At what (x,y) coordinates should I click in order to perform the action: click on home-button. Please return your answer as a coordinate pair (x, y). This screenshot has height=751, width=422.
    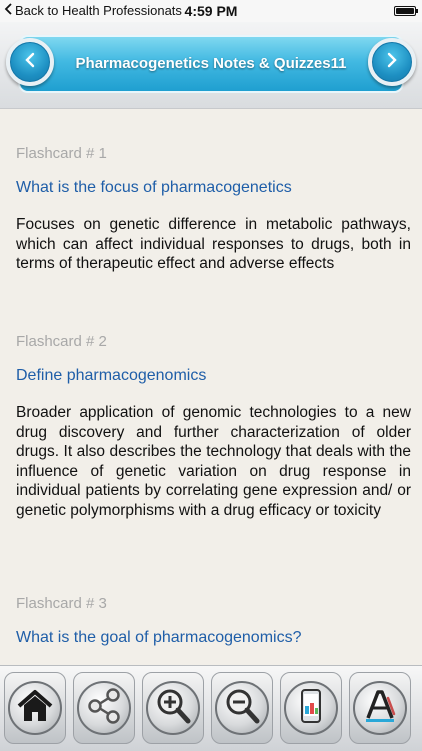
    Looking at the image, I should click on (35, 708).